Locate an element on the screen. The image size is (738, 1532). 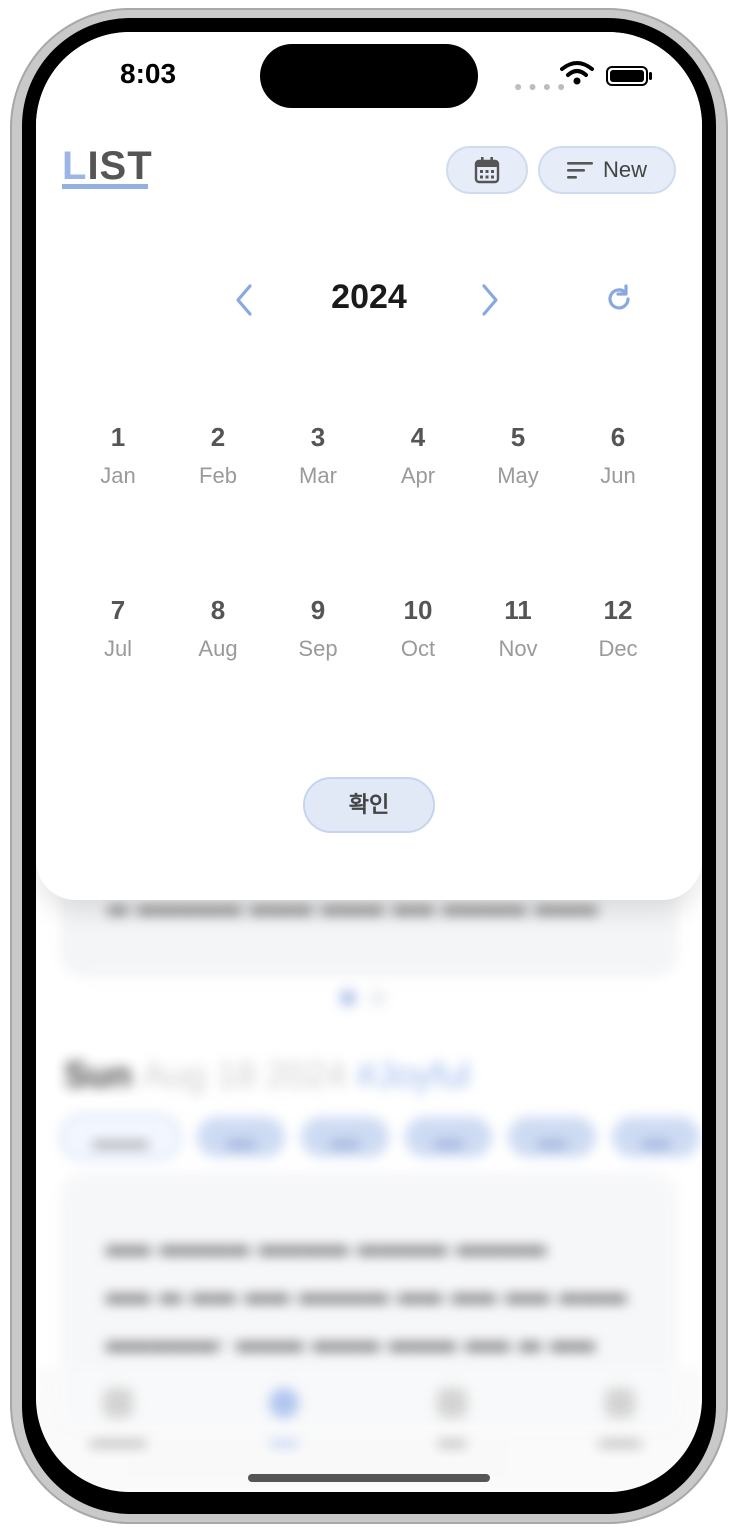
dynamic-island is located at coordinates (369, 76).